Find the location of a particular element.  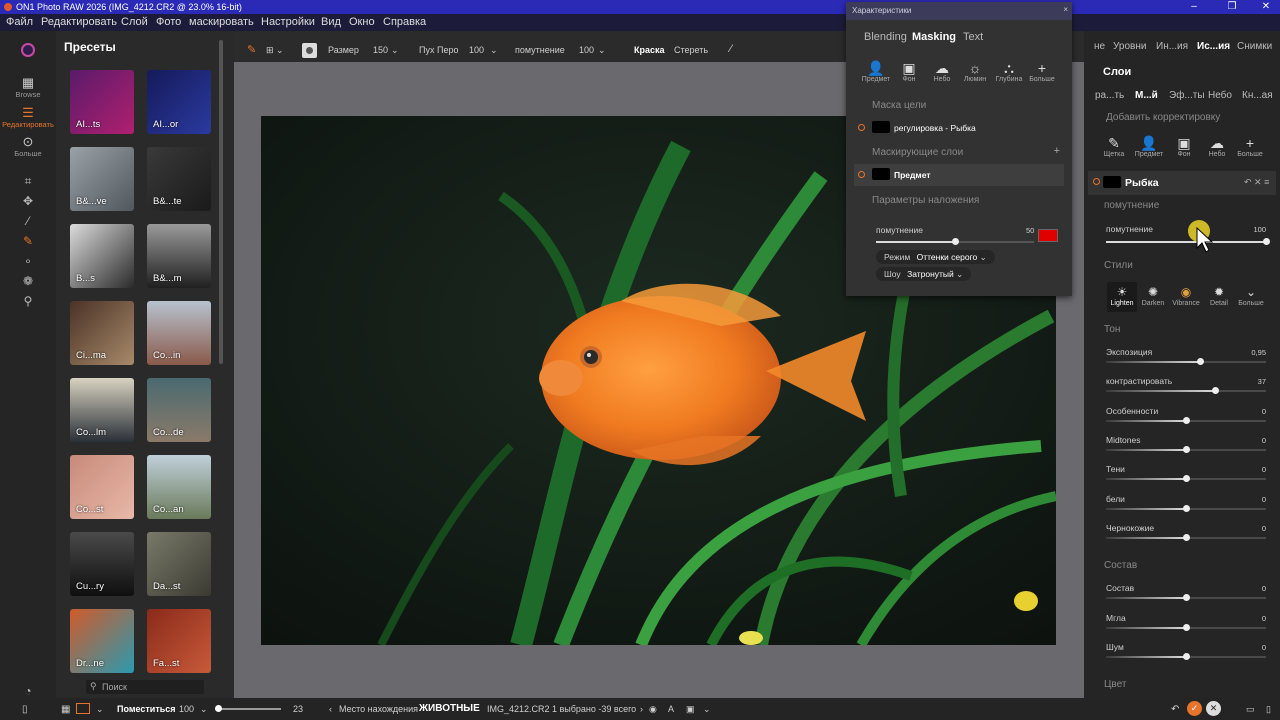

subtab-effects: Эф...ты is located at coordinates (1187, 95).